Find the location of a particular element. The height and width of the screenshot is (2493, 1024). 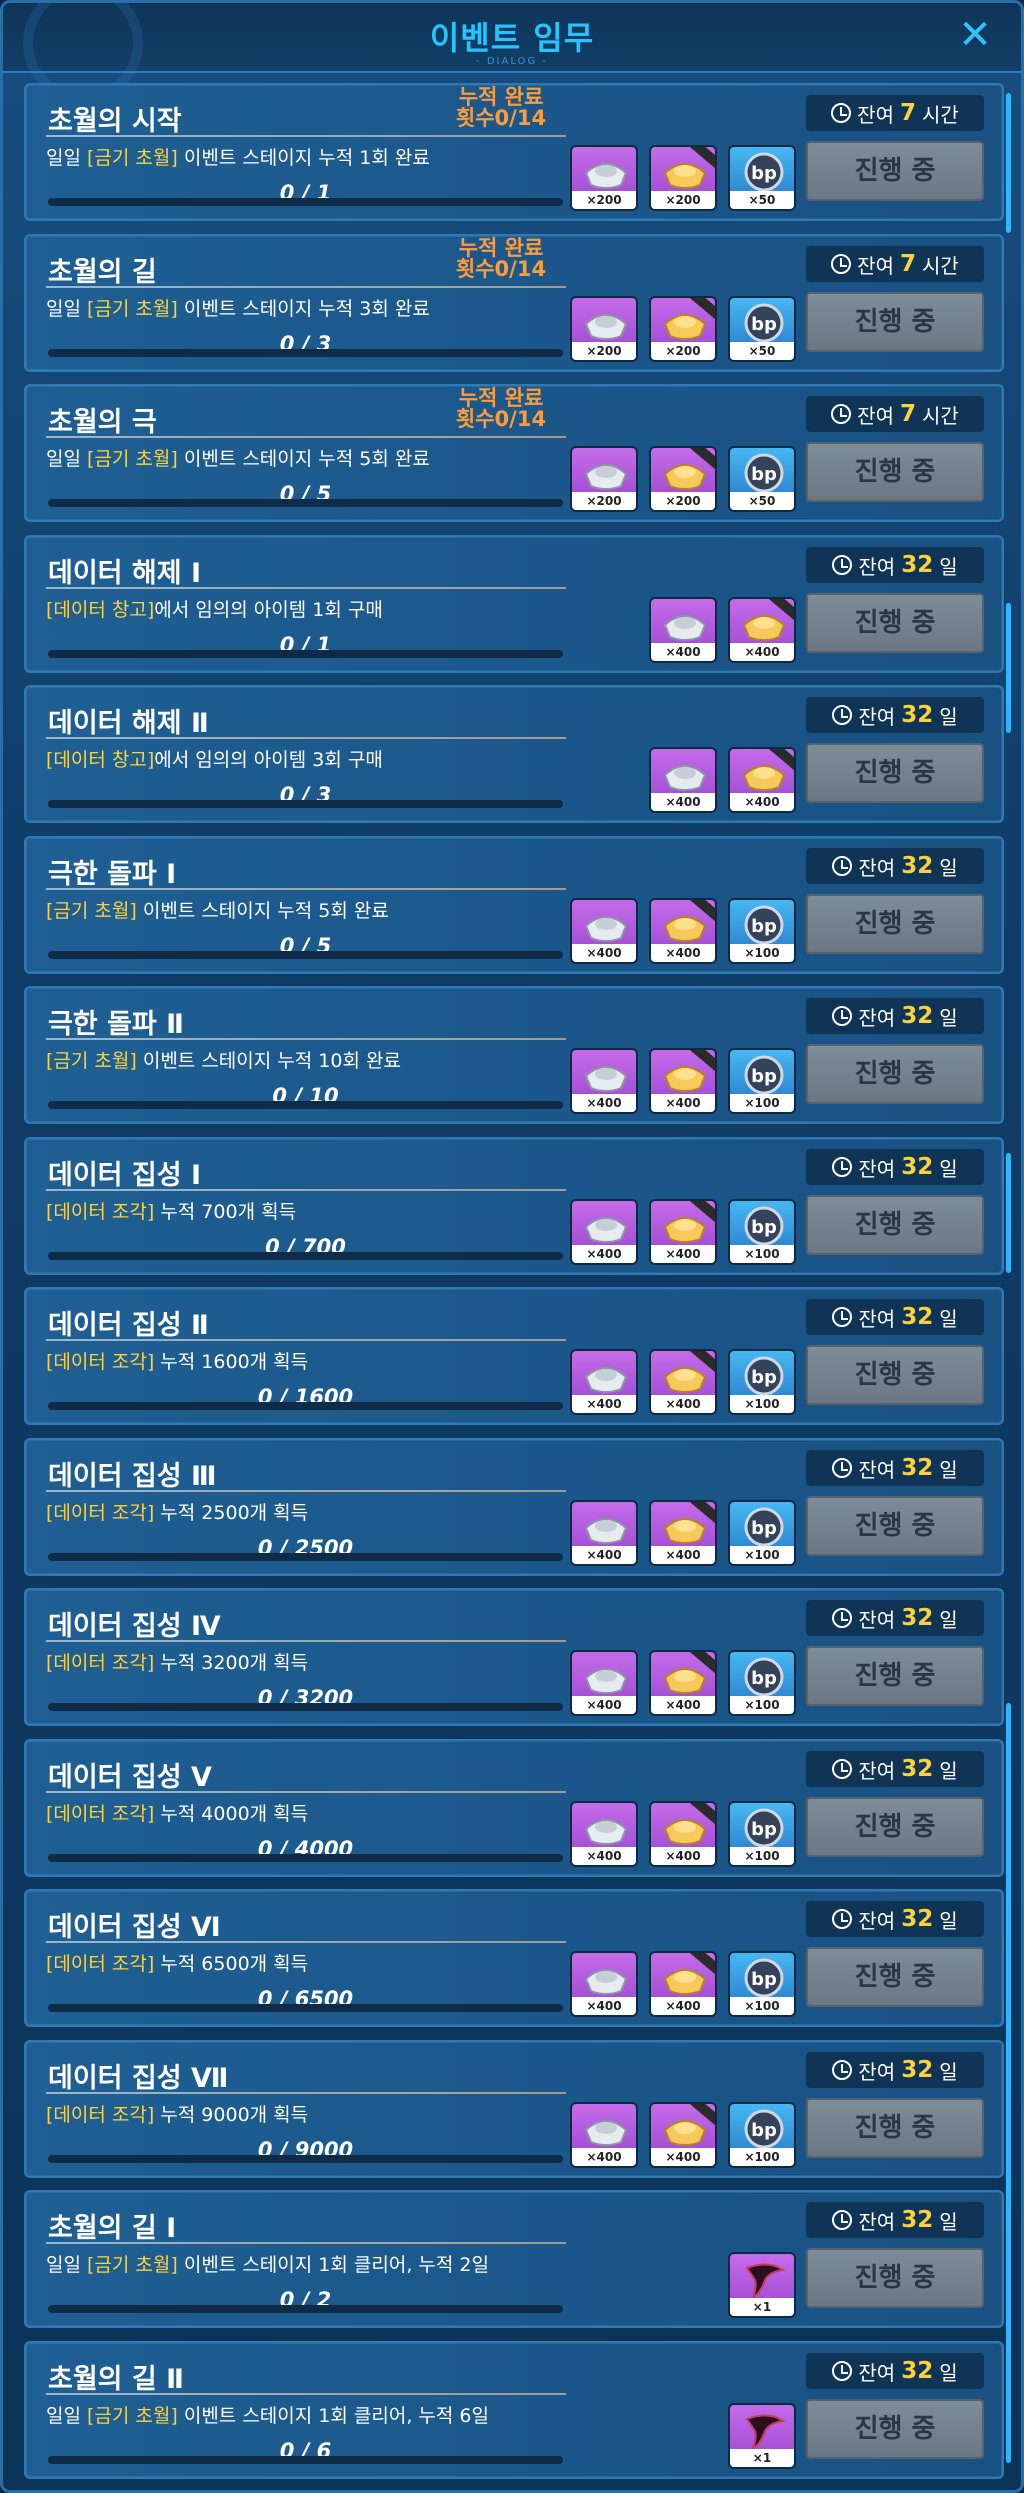

task-description: 일일 [금기 초월] 이벤트 스테이지 1회 클리어, 누적 6일 is located at coordinates (267, 2414).